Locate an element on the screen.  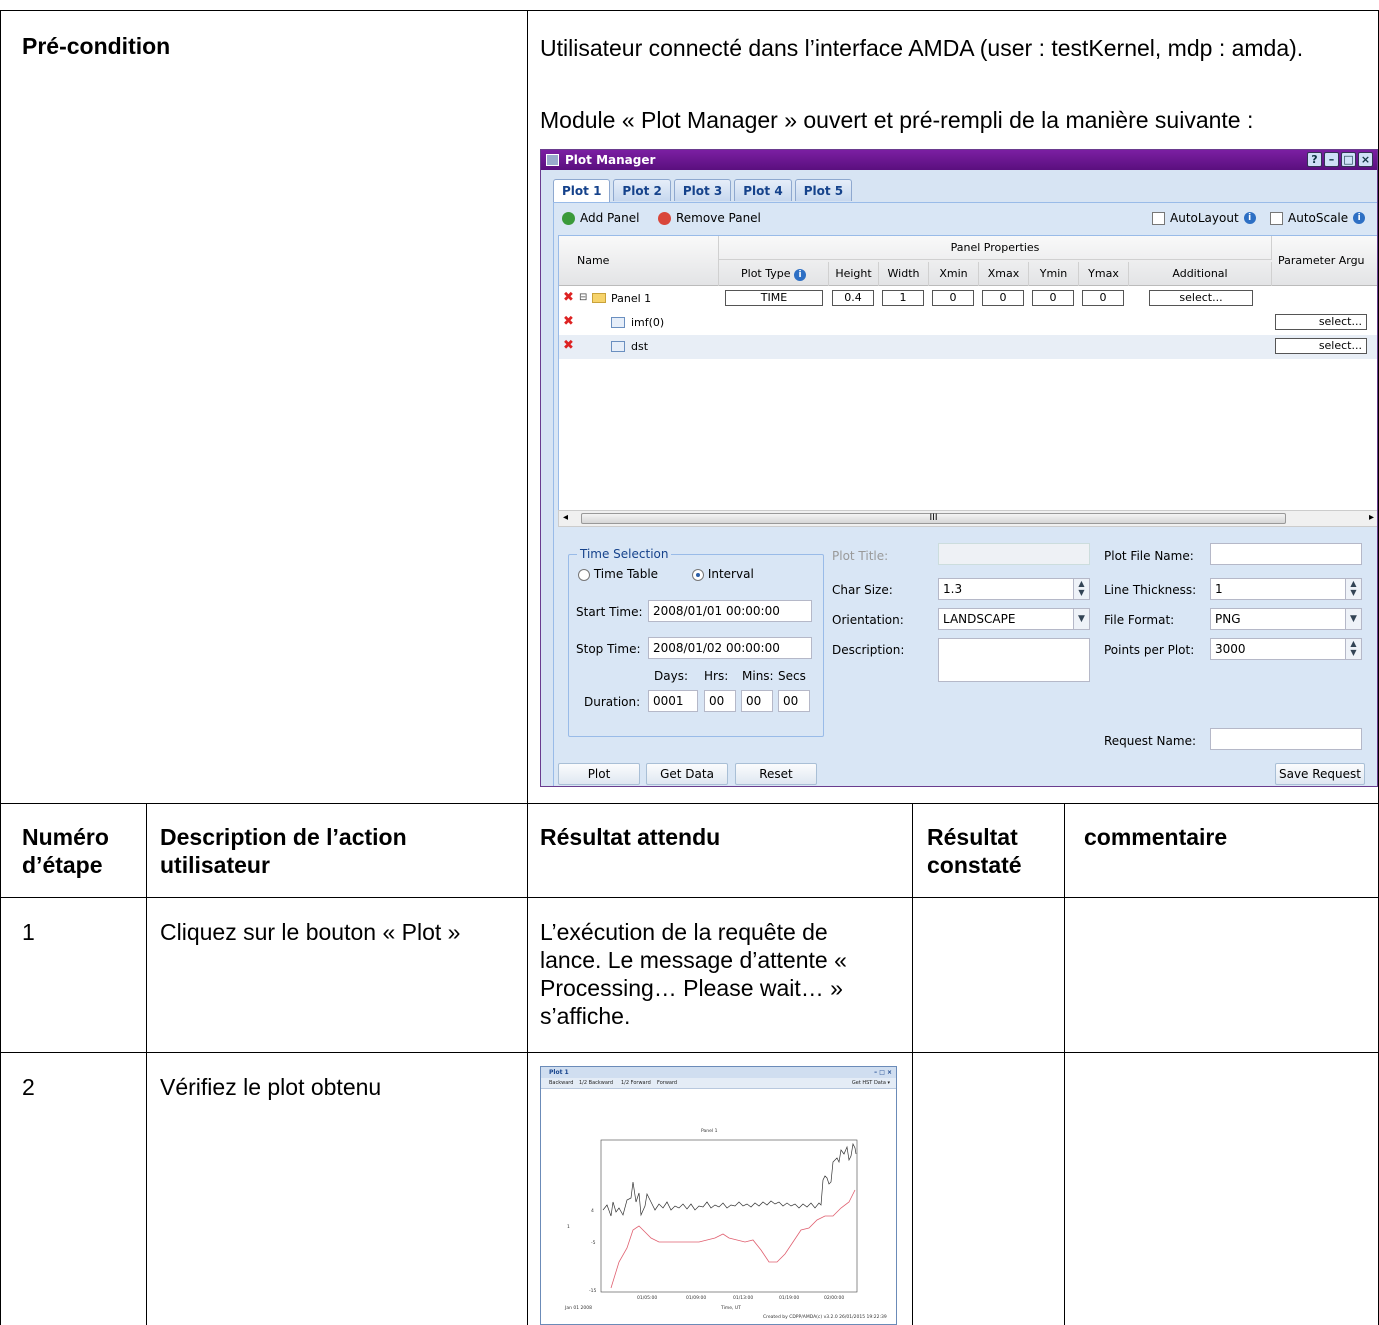
start-time-input: 2008/01/01 00:00:00 is located at coordinates (730, 611).